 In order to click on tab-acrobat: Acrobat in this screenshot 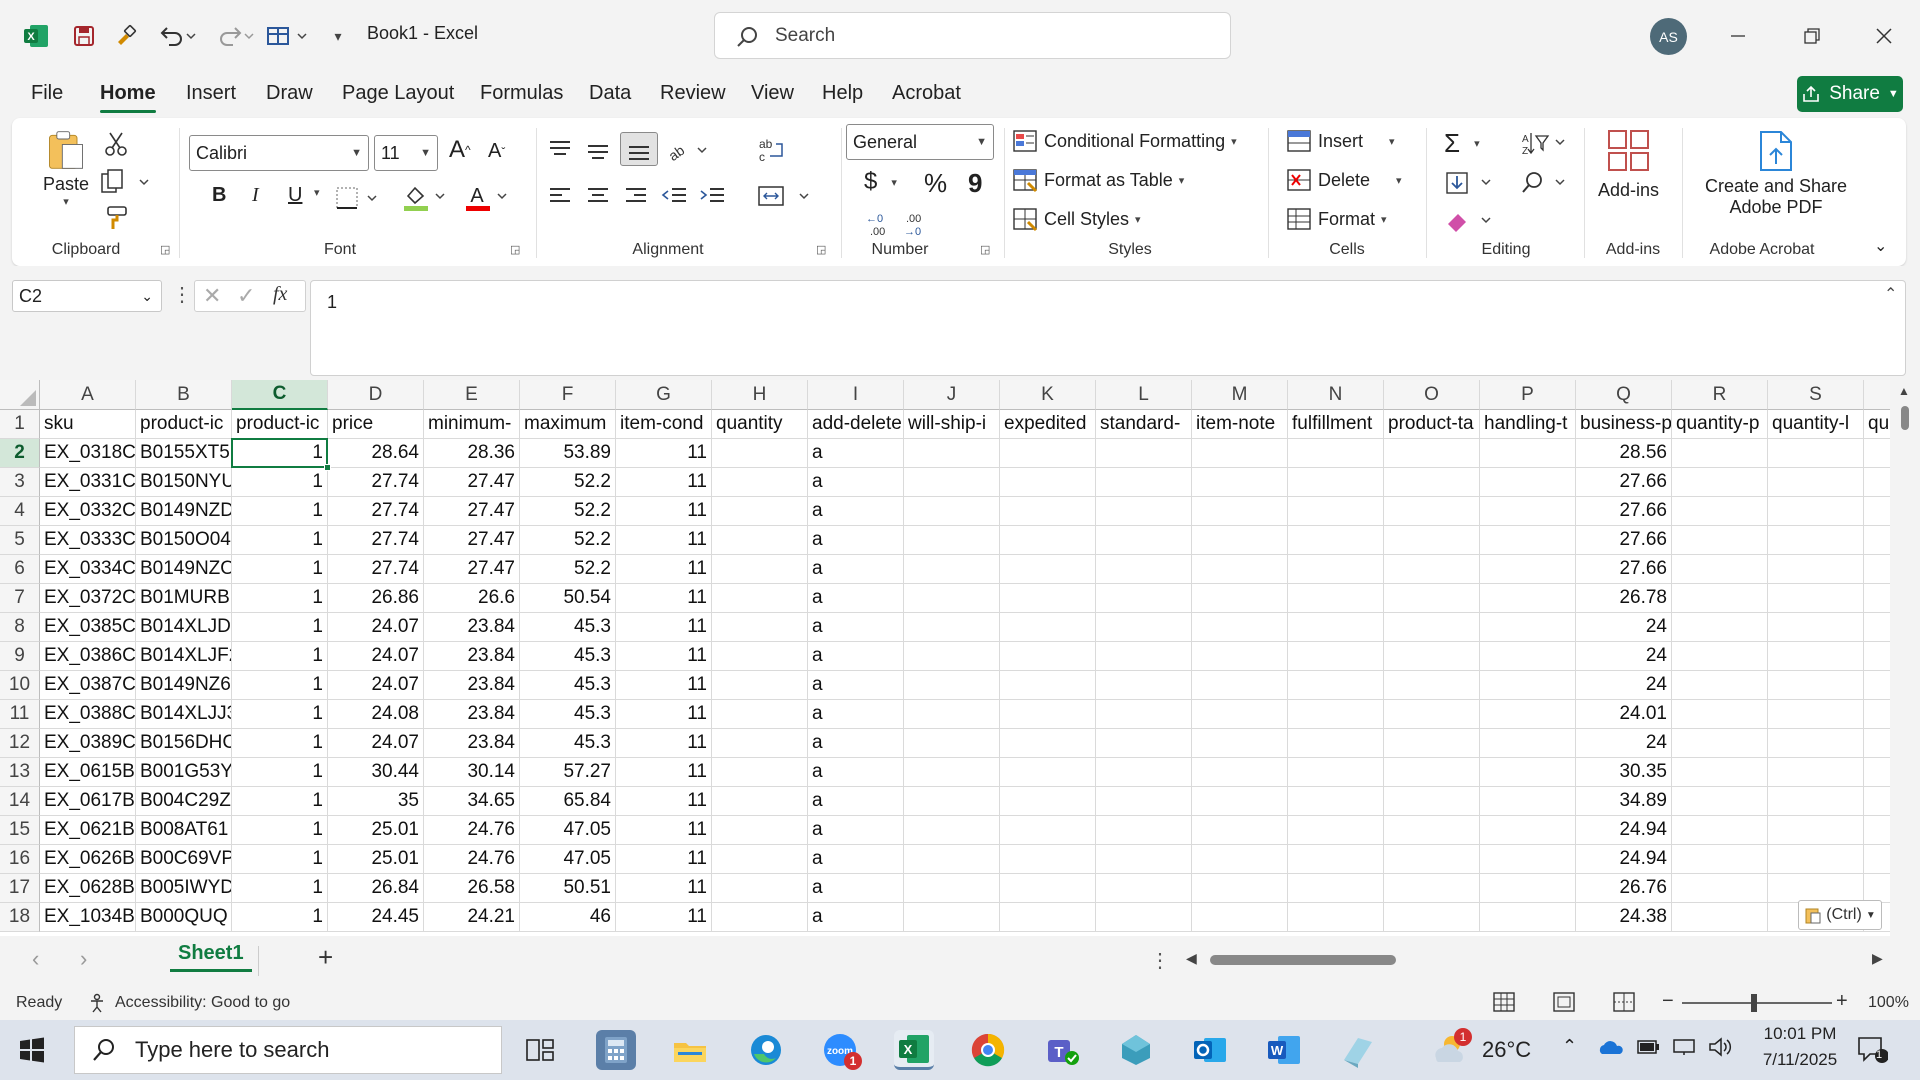, I will do `click(926, 93)`.